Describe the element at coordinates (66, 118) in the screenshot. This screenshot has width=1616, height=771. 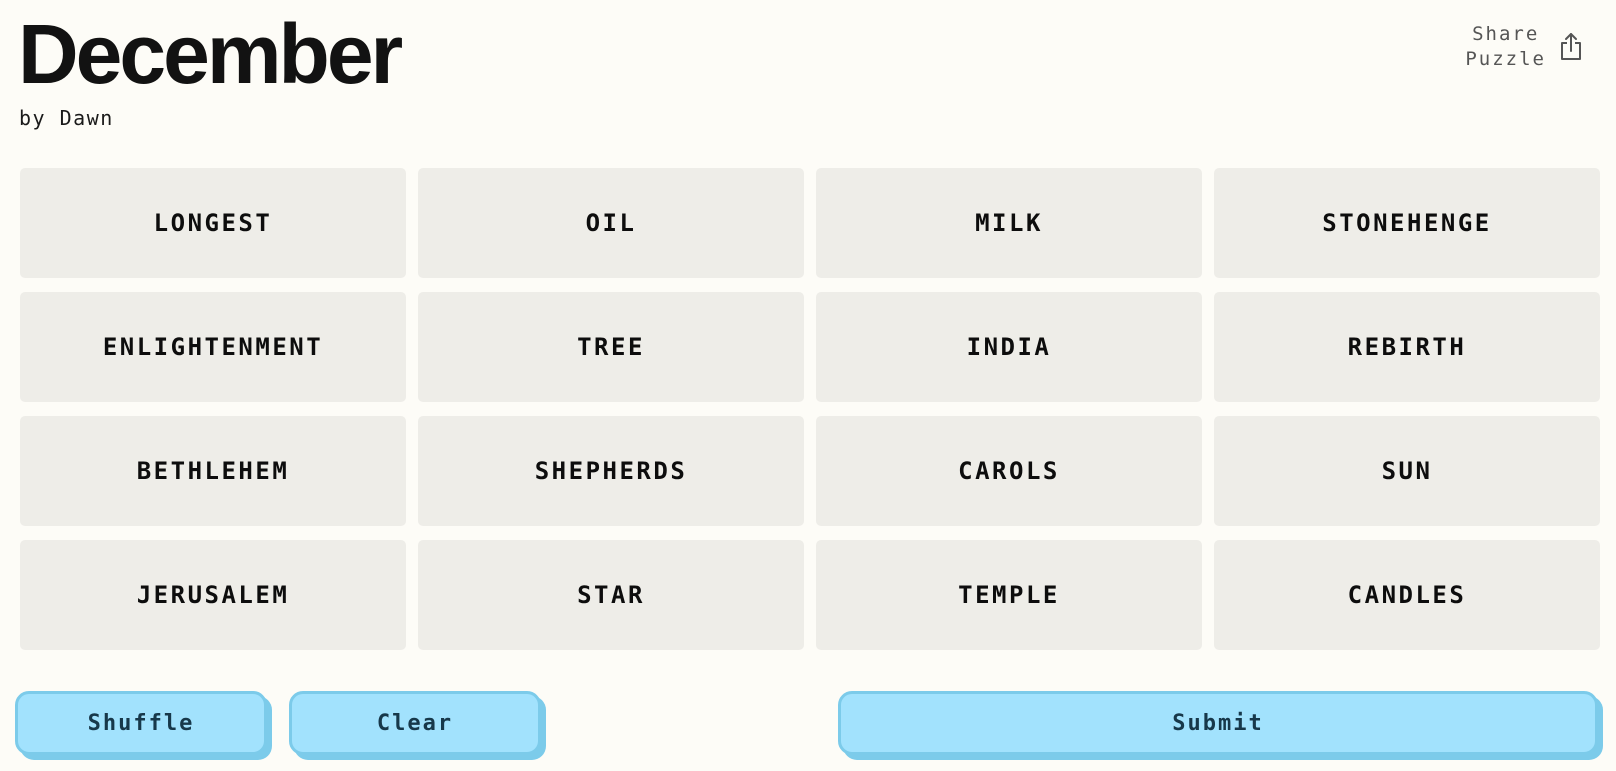
I see `puzzle-author: by Dawn` at that location.